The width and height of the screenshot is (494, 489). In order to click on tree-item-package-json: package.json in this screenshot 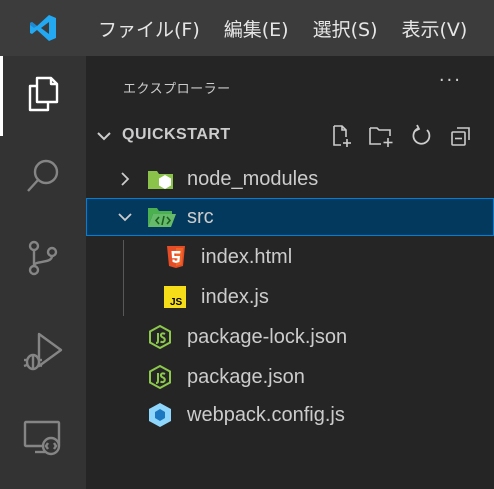, I will do `click(290, 377)`.